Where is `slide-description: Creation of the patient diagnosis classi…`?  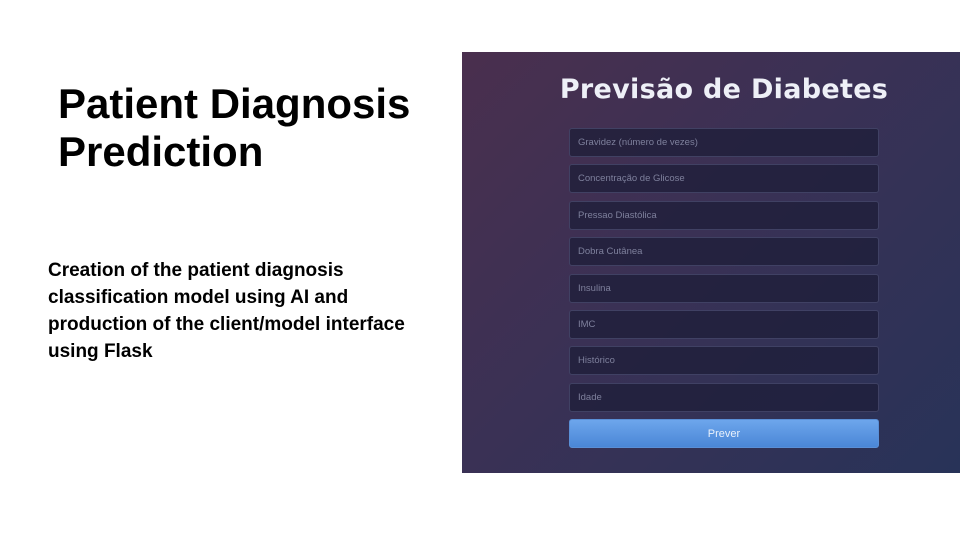
slide-description: Creation of the patient diagnosis classi… is located at coordinates (226, 311).